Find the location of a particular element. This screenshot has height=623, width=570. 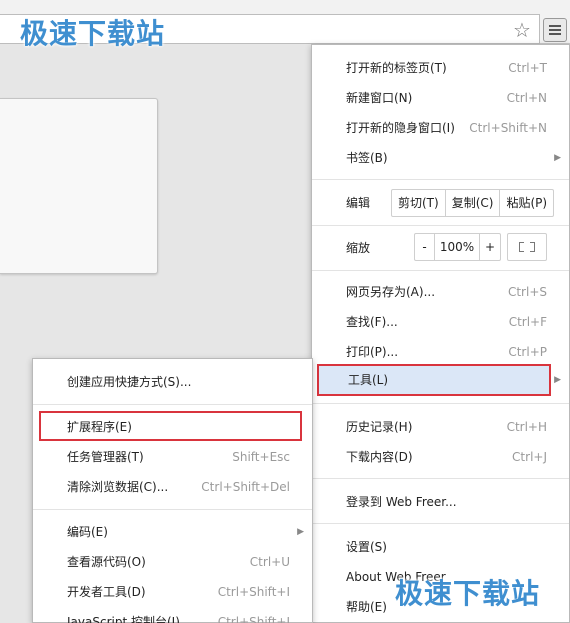

cut-button: 剪切(T) is located at coordinates (419, 203).